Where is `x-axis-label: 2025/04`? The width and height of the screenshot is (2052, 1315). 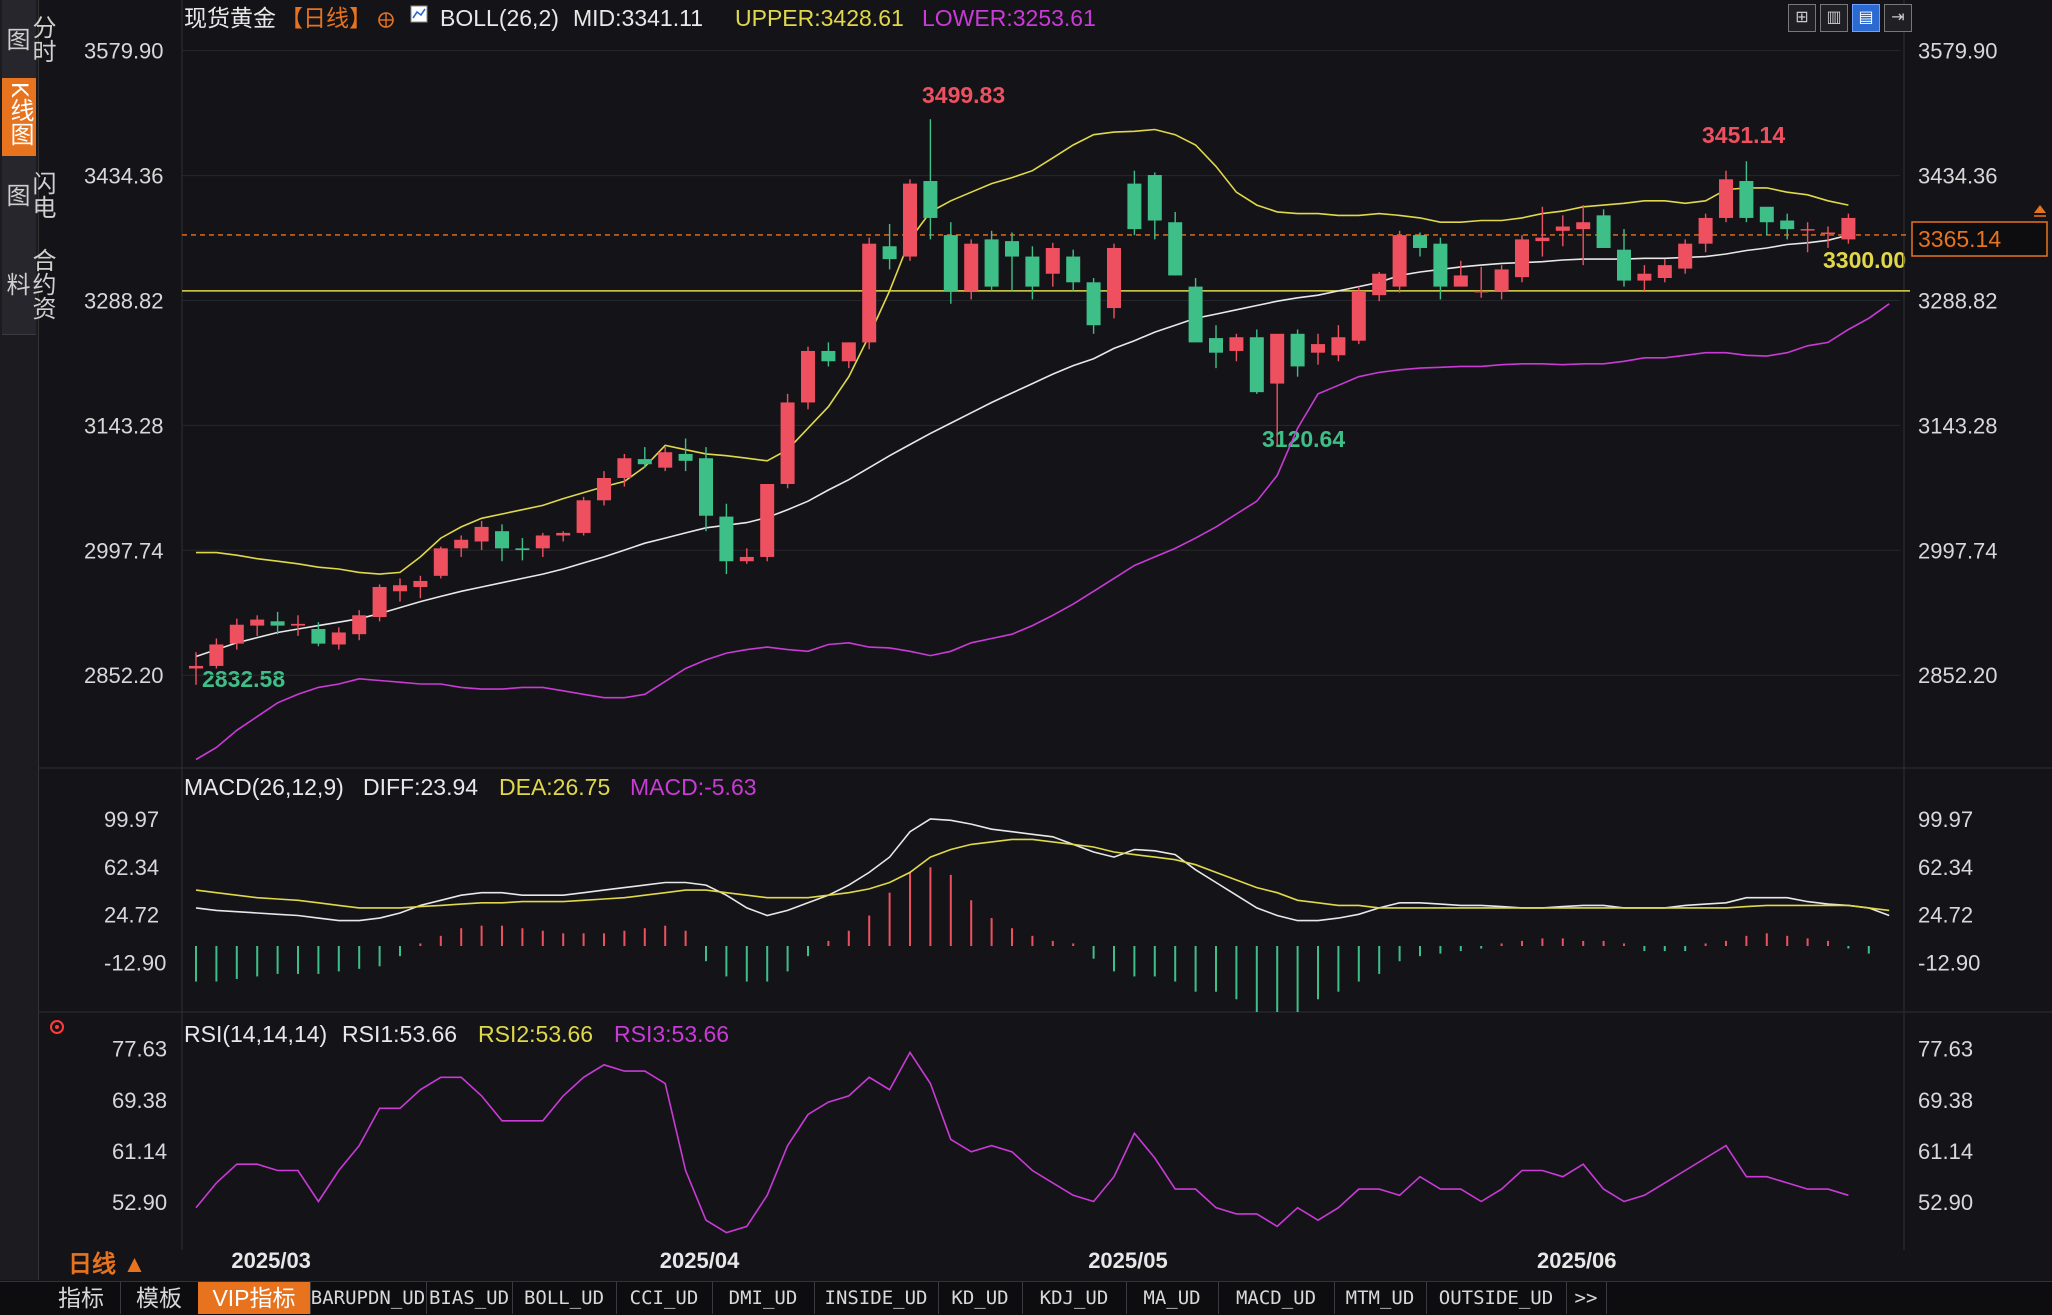
x-axis-label: 2025/04 is located at coordinates (700, 1260).